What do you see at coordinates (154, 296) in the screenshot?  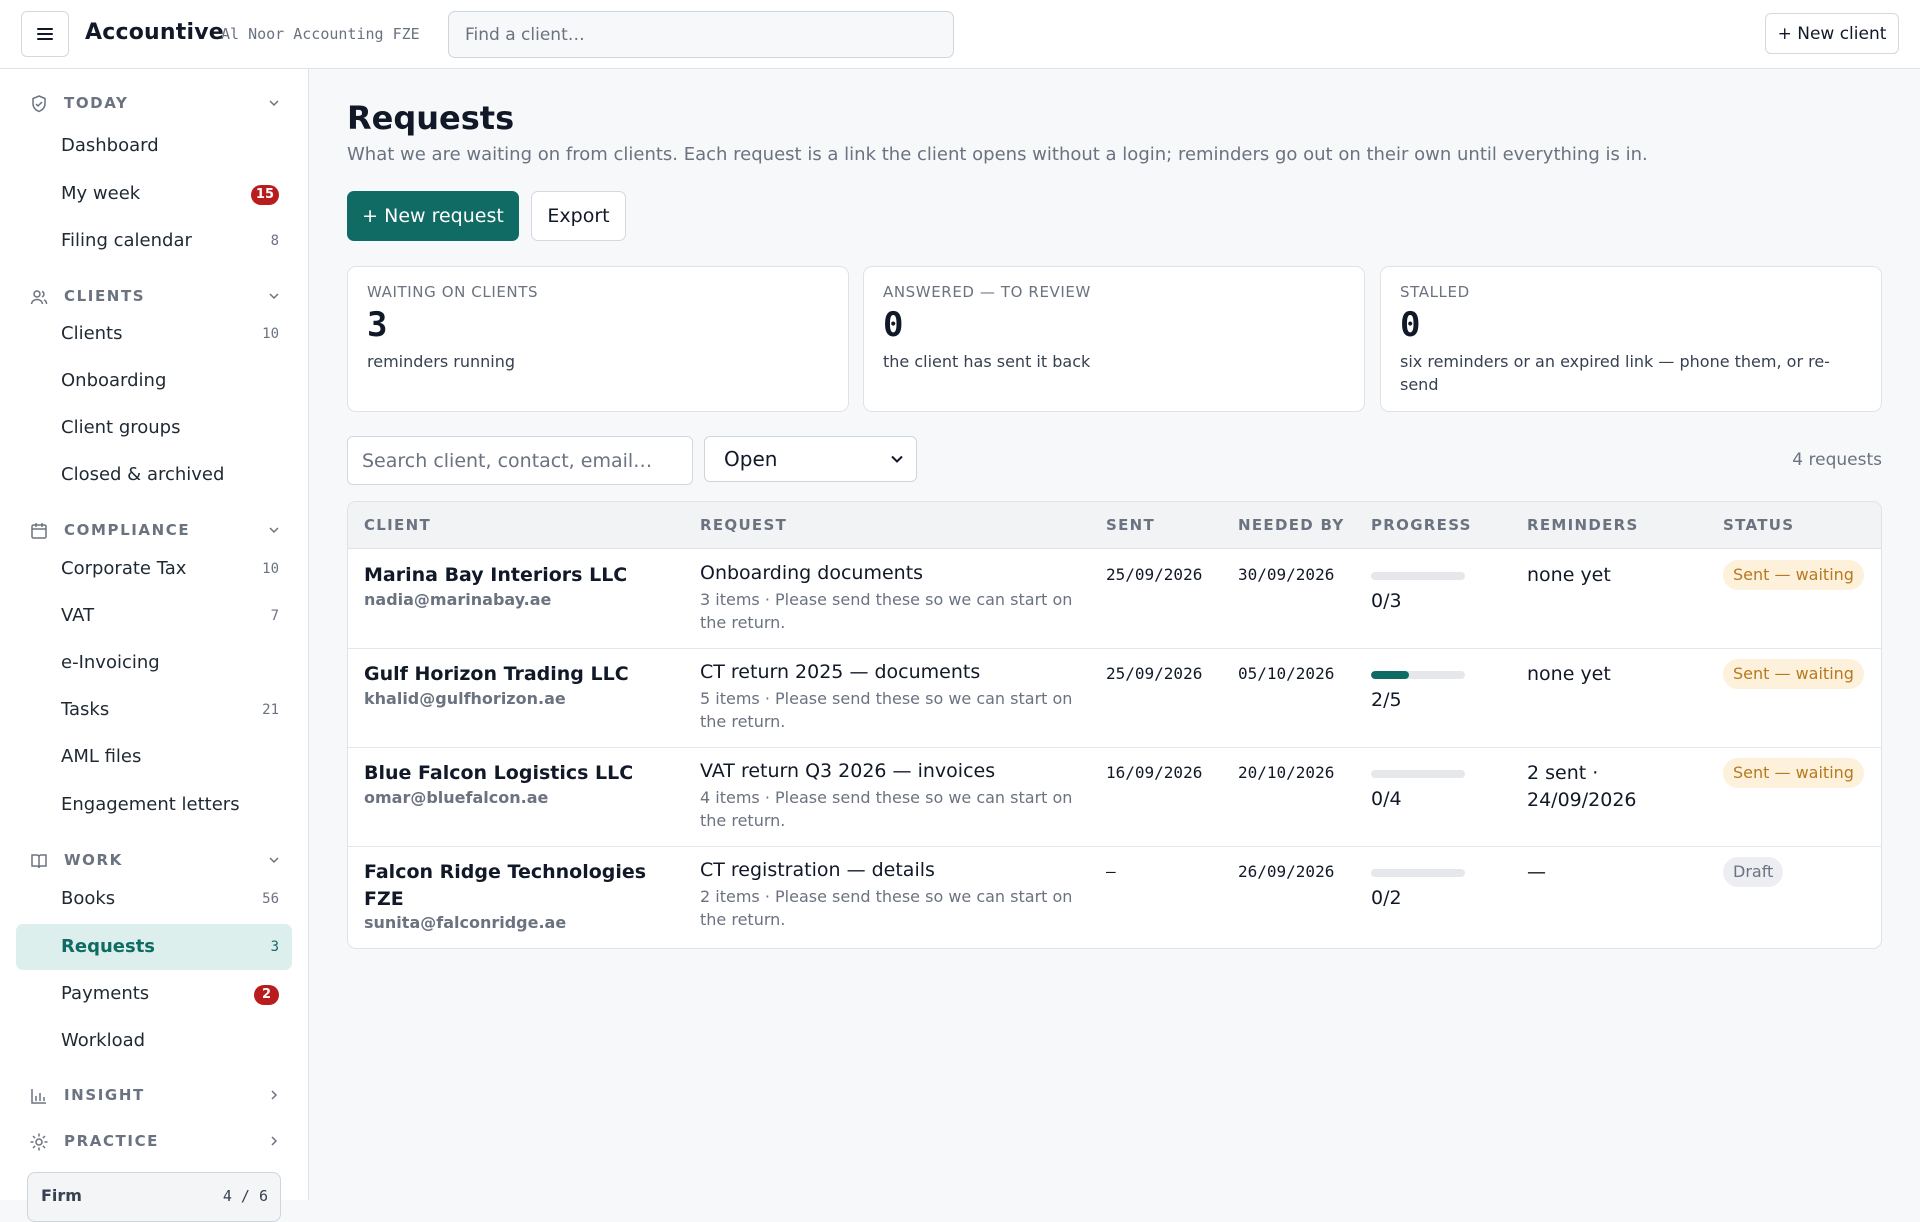 I see `section-clients: CLIENTS` at bounding box center [154, 296].